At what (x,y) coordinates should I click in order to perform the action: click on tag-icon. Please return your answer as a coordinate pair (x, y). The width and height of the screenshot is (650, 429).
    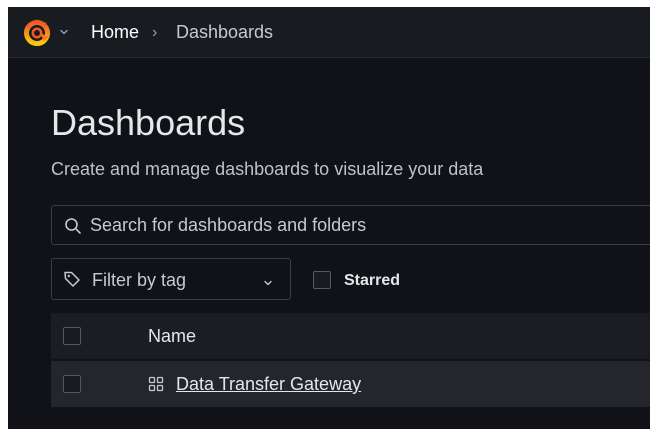
    Looking at the image, I should click on (72, 279).